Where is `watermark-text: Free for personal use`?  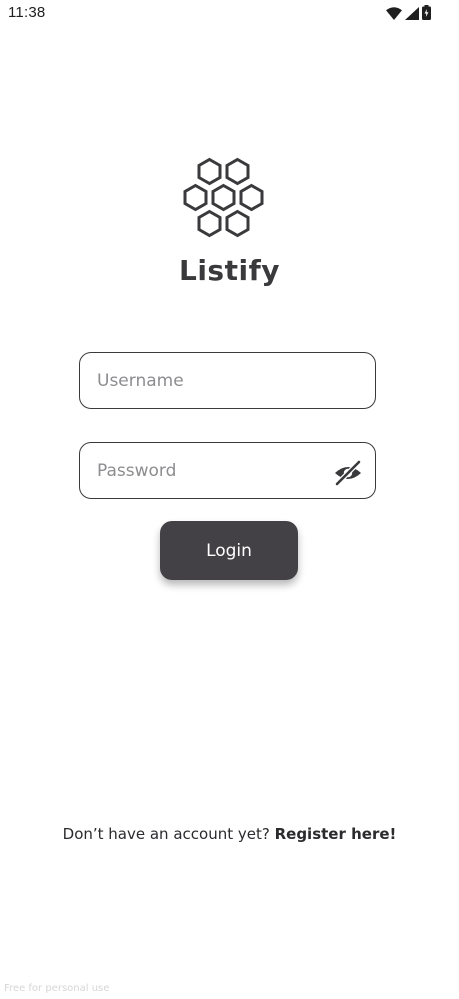 watermark-text: Free for personal use is located at coordinates (57, 988).